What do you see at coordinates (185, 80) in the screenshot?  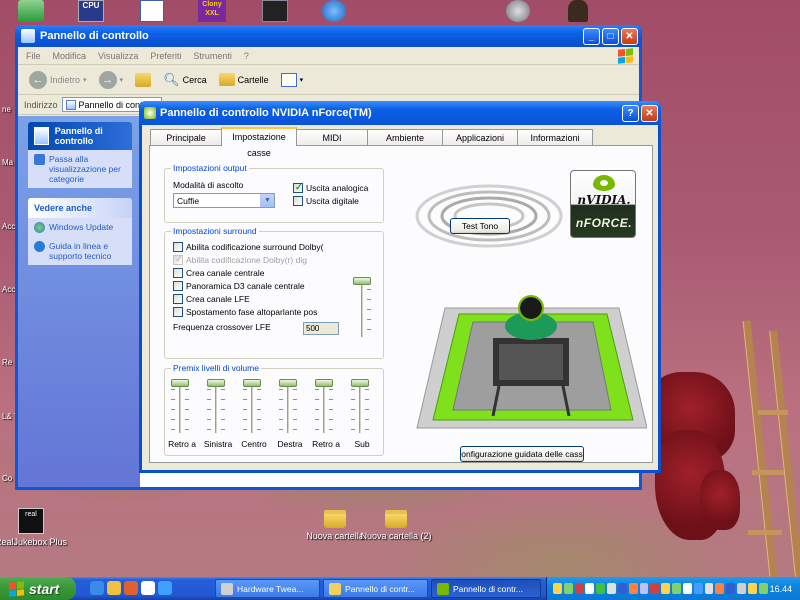 I see `search-button: 🔍︎ Cerca` at bounding box center [185, 80].